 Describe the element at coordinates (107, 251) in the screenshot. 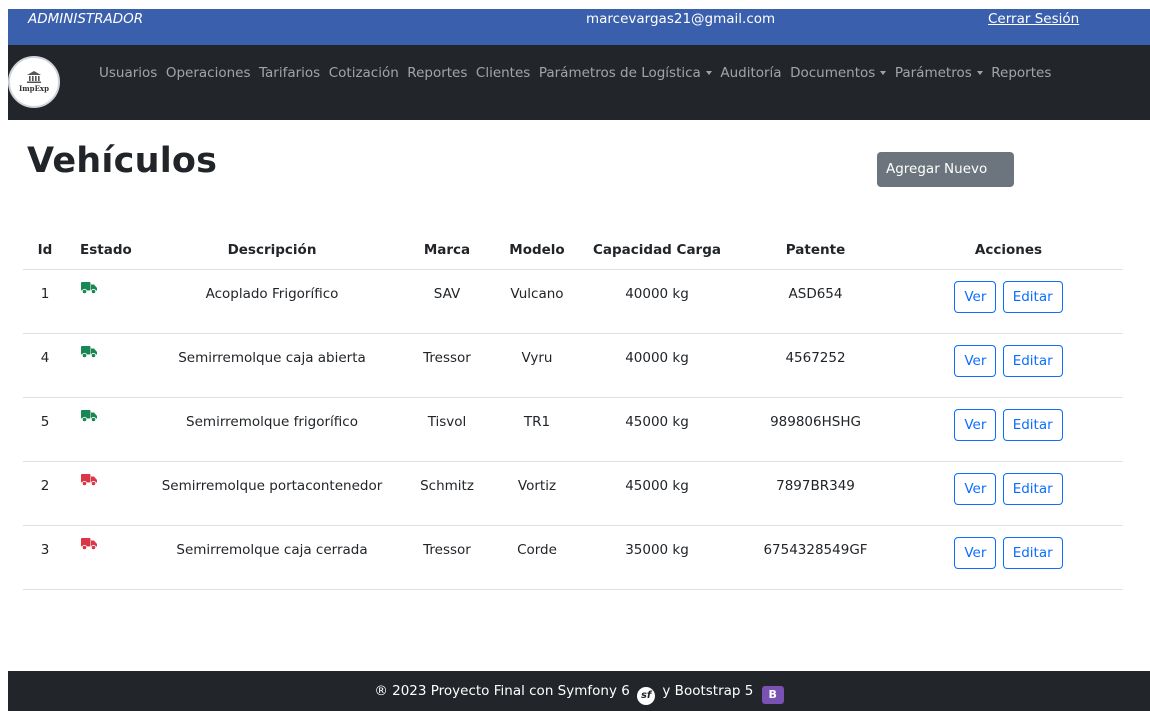

I see `header-estado: Estado` at that location.